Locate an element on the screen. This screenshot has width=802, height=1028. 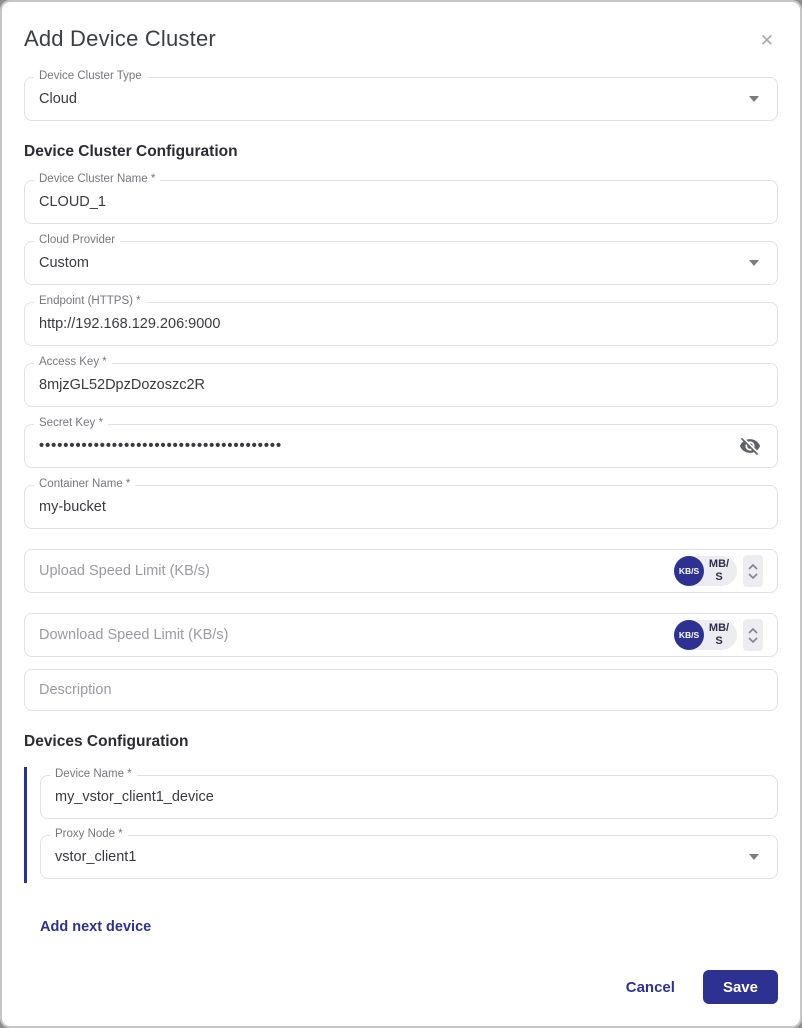
add-next-device-button: Add next device is located at coordinates (95, 927).